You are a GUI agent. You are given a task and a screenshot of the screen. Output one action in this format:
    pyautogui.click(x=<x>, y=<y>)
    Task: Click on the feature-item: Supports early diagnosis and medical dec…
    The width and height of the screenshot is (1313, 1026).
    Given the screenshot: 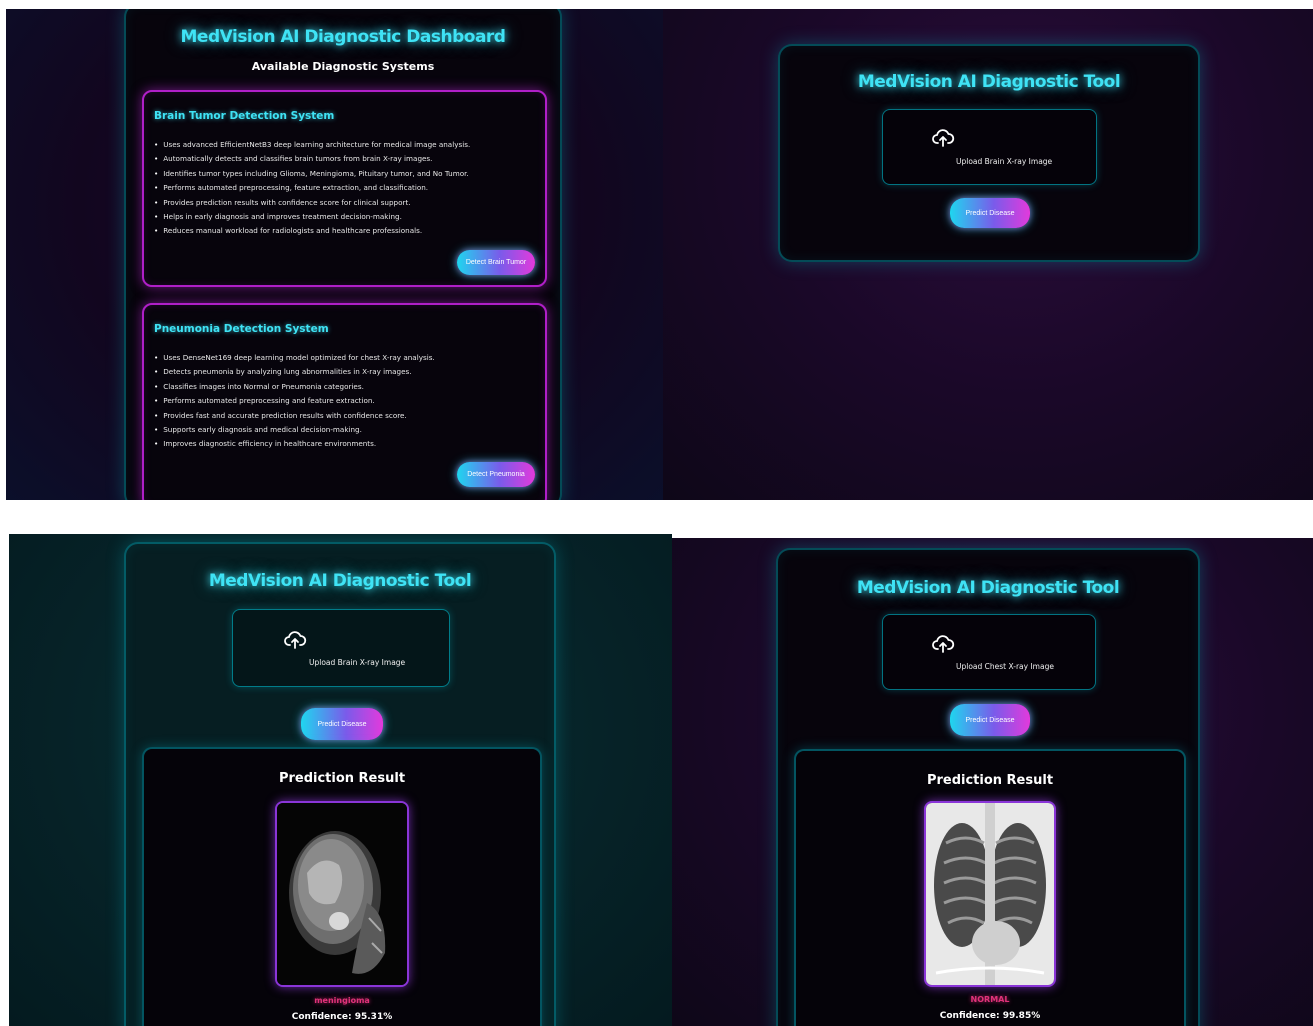 What is the action you would take?
    pyautogui.click(x=294, y=430)
    